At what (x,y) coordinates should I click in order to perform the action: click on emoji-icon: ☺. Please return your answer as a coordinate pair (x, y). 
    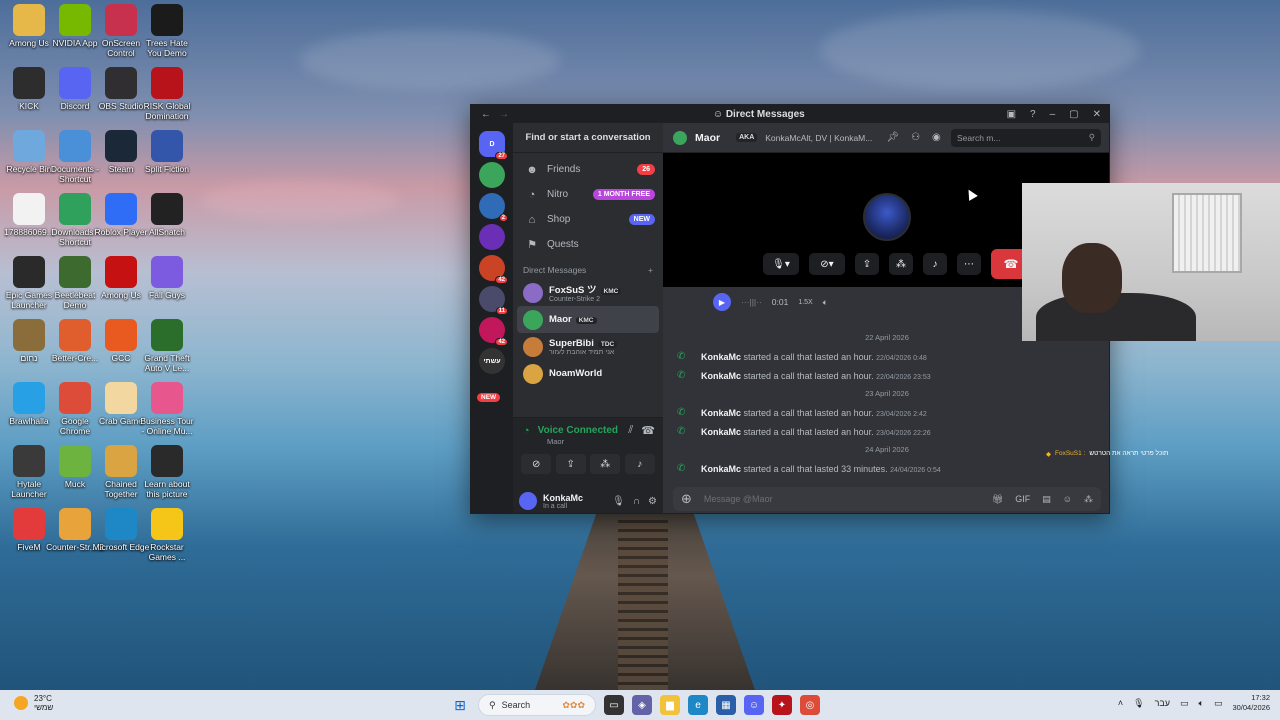
    Looking at the image, I should click on (1067, 499).